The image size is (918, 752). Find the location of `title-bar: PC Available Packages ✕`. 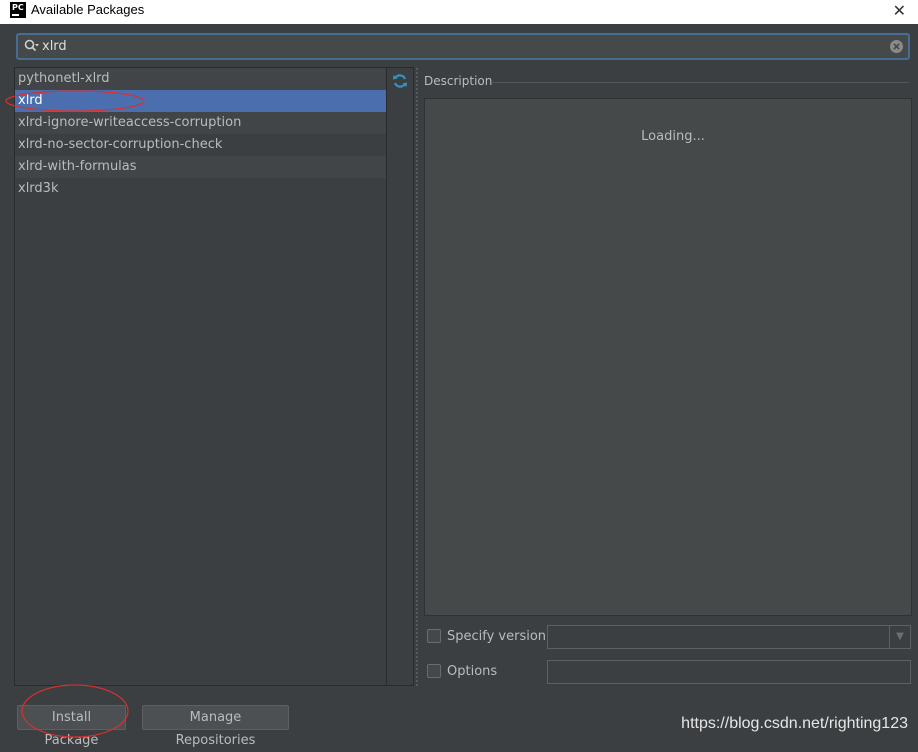

title-bar: PC Available Packages ✕ is located at coordinates (459, 12).